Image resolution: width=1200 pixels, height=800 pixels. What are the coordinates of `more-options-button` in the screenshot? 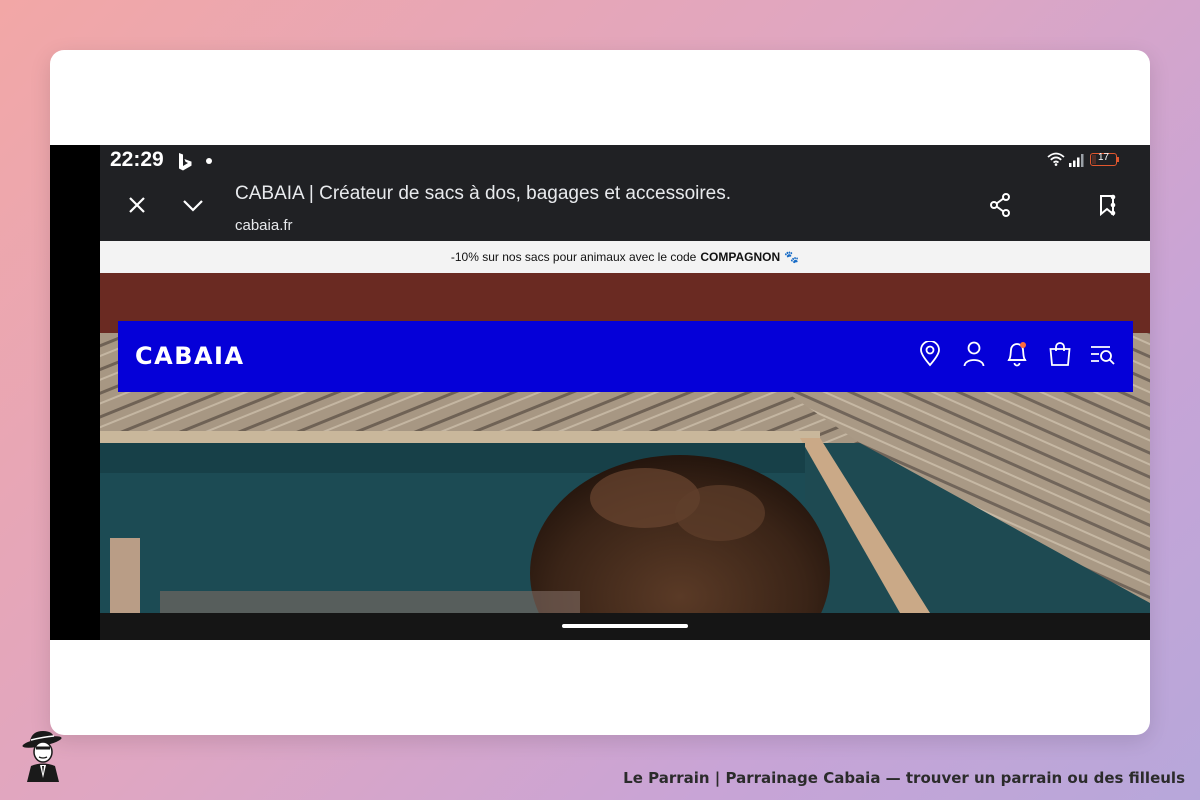 It's located at (1113, 207).